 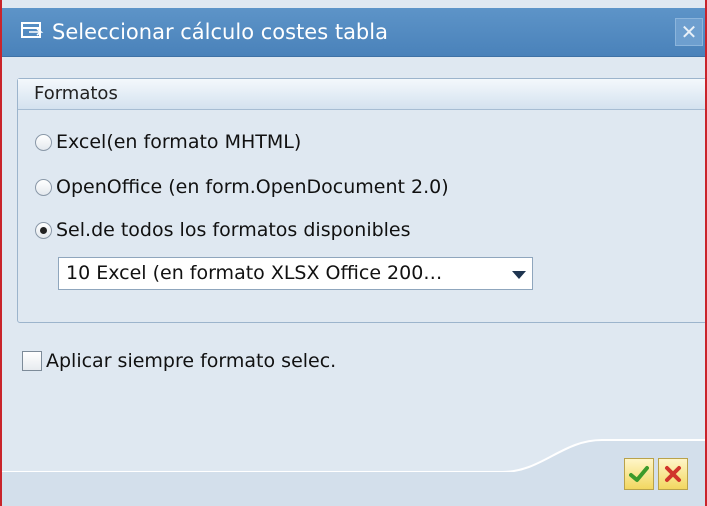 What do you see at coordinates (32, 361) in the screenshot?
I see `always-apply-checkbox` at bounding box center [32, 361].